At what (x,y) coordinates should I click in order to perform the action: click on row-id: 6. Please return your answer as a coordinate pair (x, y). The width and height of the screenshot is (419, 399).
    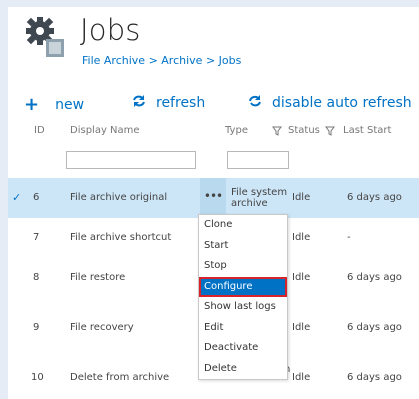
    Looking at the image, I should click on (36, 197).